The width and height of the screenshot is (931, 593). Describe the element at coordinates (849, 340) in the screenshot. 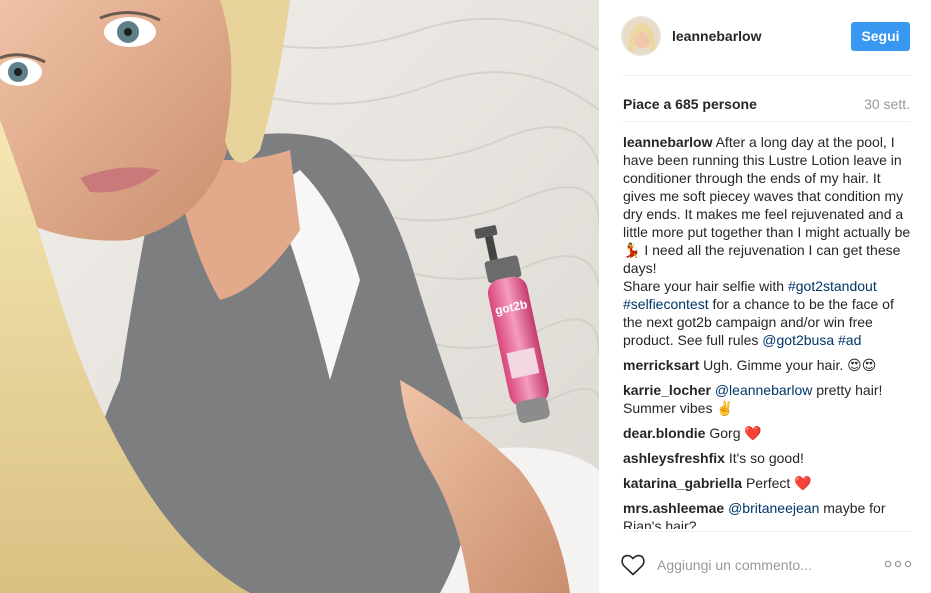

I see `hashtag-ad: #ad` at that location.